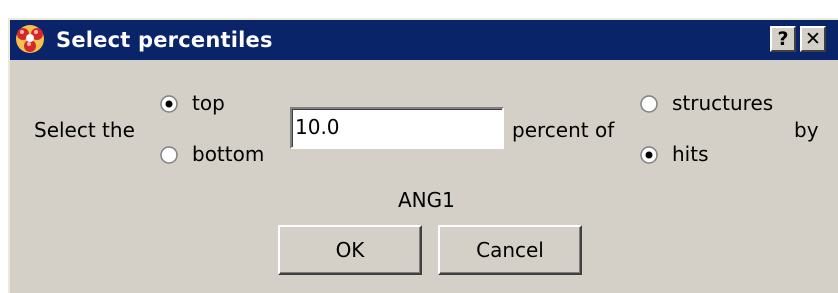 The image size is (838, 293). Describe the element at coordinates (806, 130) in the screenshot. I see `by-label: by` at that location.